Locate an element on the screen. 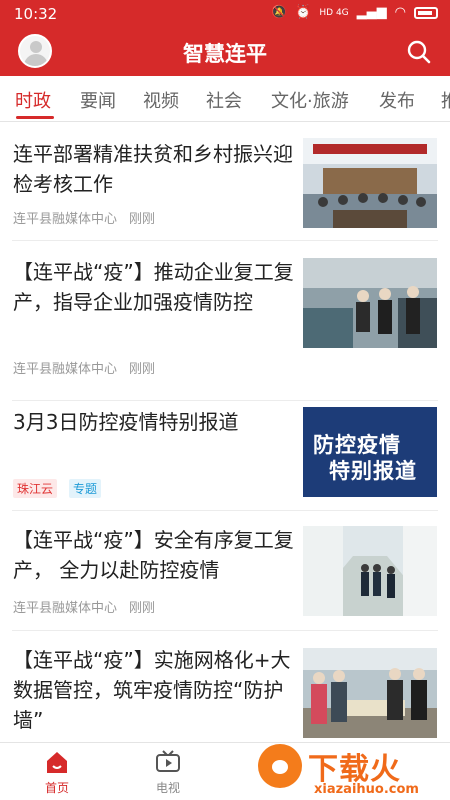  status-icons: 🔕 ⏰ HD 4G ▂▄▆ ◠ is located at coordinates (354, 12).